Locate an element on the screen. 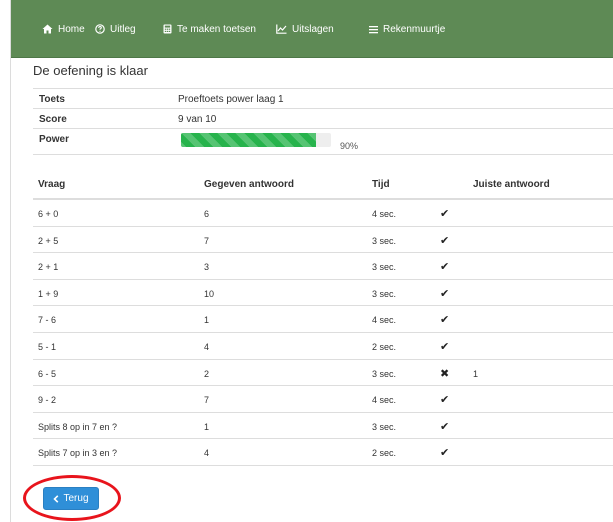 This screenshot has height=522, width=613. nav-item-label: Uitslagen is located at coordinates (313, 29).